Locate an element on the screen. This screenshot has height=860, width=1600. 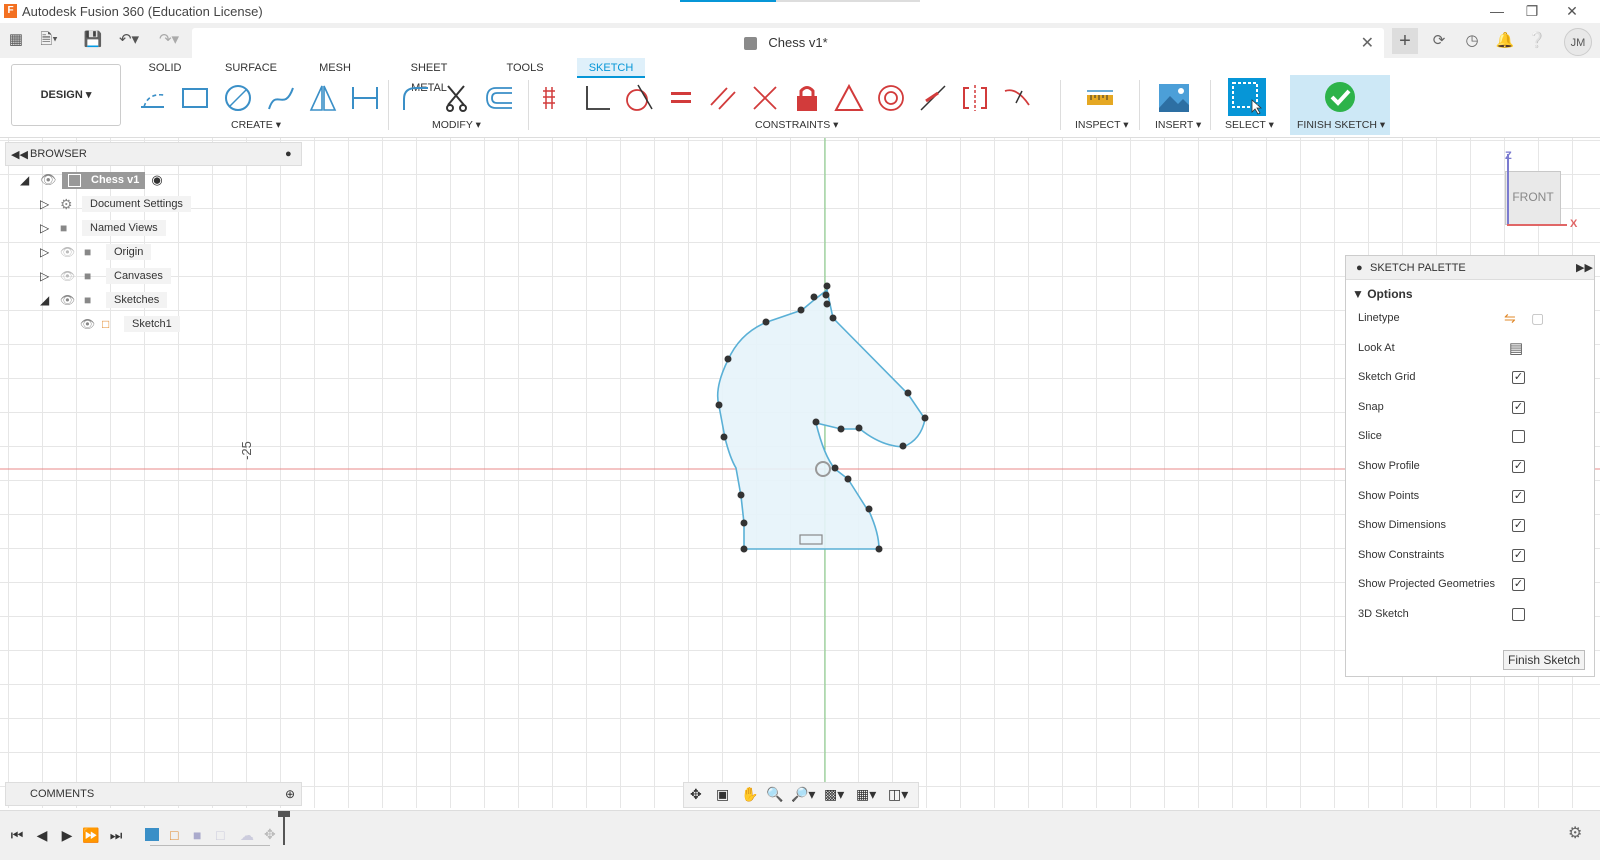
inspect-group-dropdown: INSPECT ▾ is located at coordinates (1102, 125).